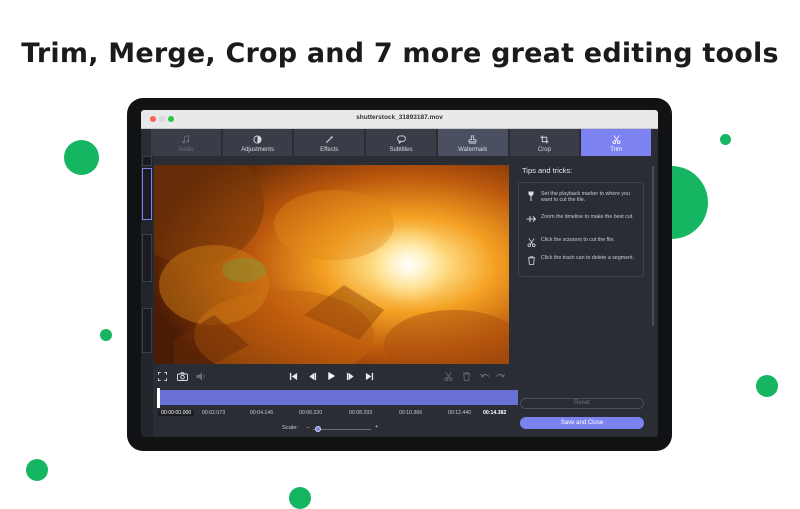  Describe the element at coordinates (369, 376) in the screenshot. I see `skip-to-end-icon` at that location.